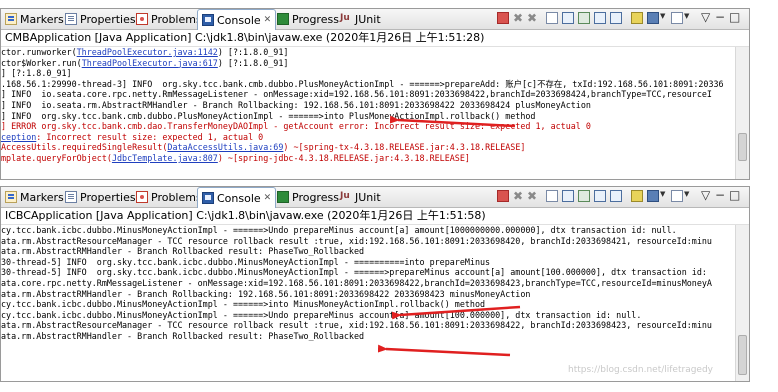 The width and height of the screenshot is (778, 392). What do you see at coordinates (39, 52) in the screenshot?
I see `console-text: ctor.runworker(` at bounding box center [39, 52].